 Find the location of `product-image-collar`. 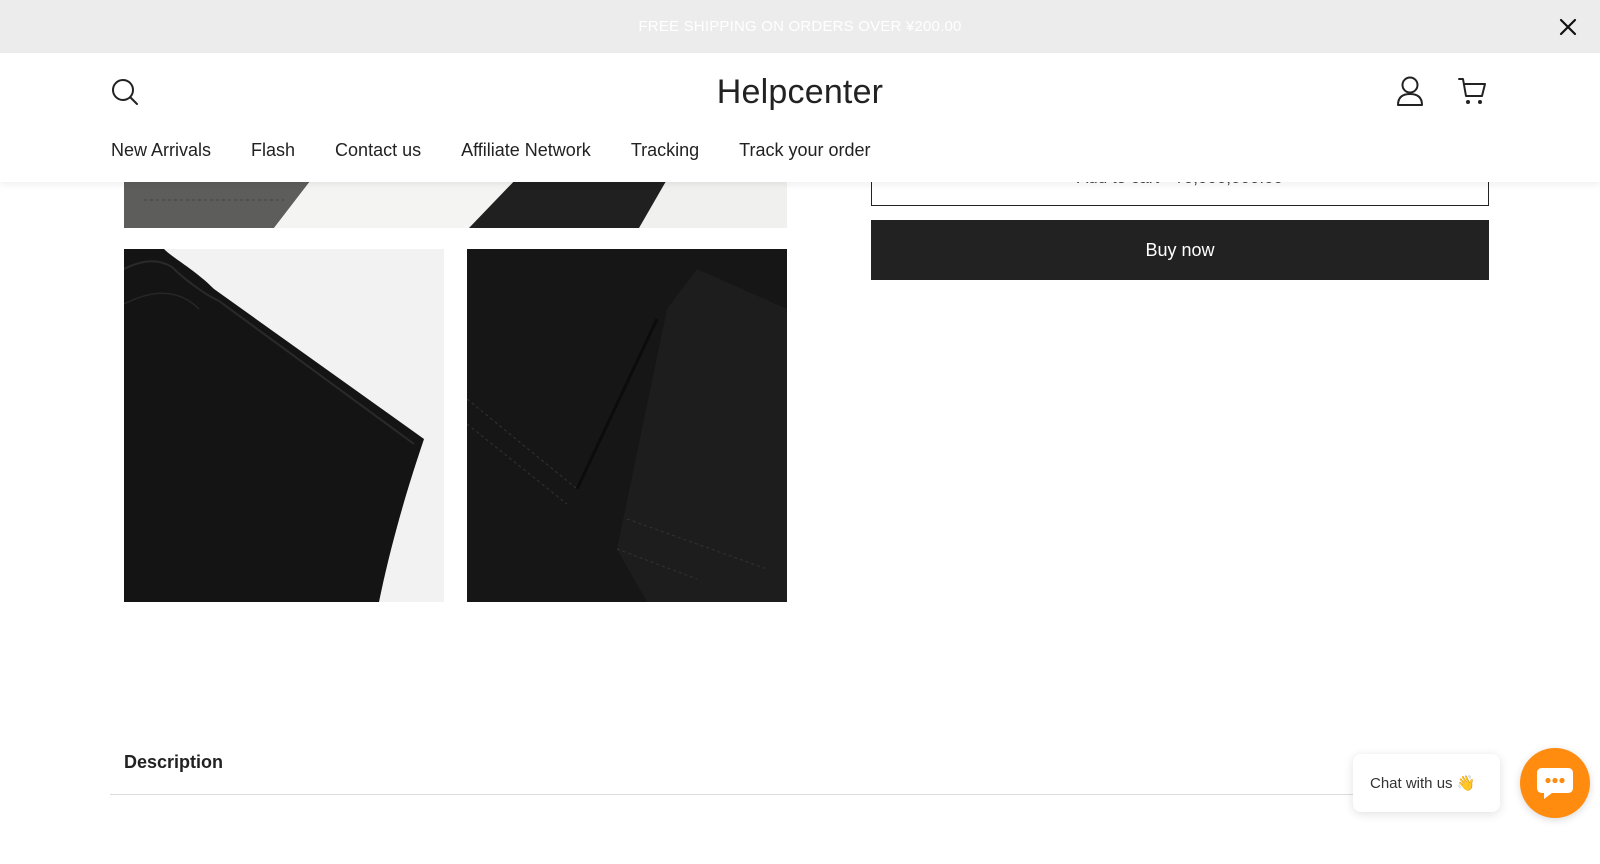

product-image-collar is located at coordinates (284, 425).